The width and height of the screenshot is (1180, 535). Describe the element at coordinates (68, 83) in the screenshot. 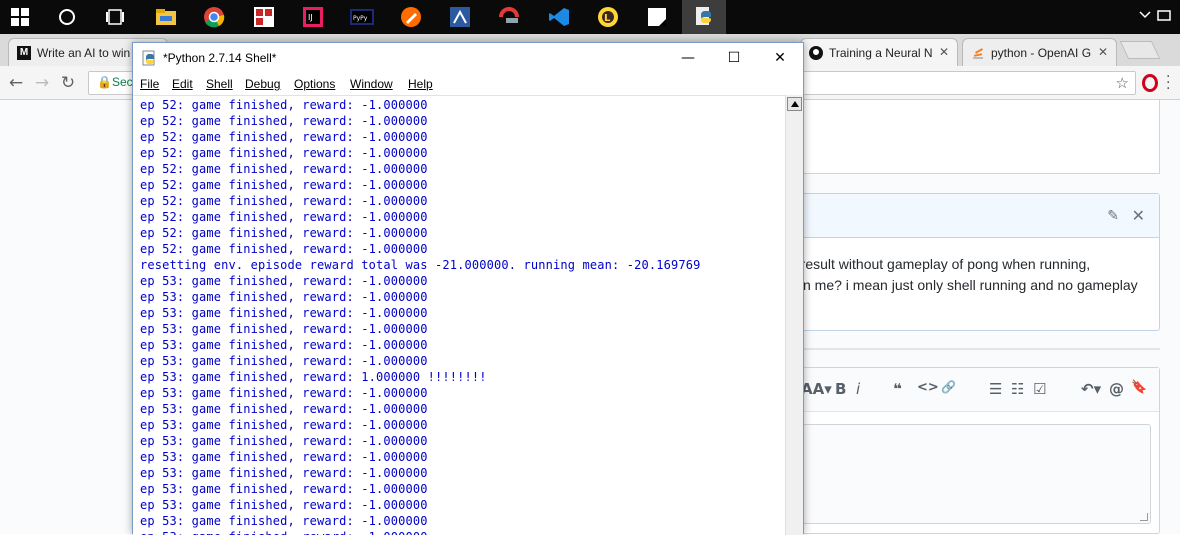

I see `reload-icon: ↻` at that location.